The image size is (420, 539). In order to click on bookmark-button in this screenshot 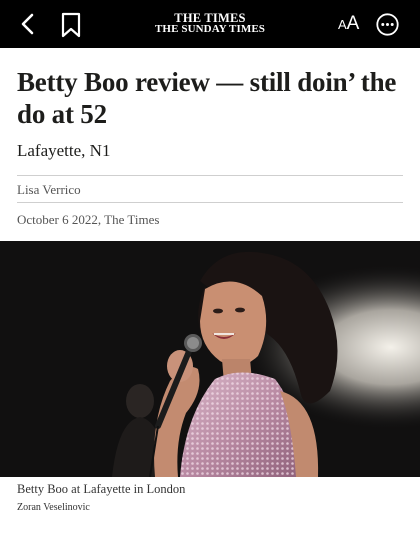, I will do `click(71, 25)`.